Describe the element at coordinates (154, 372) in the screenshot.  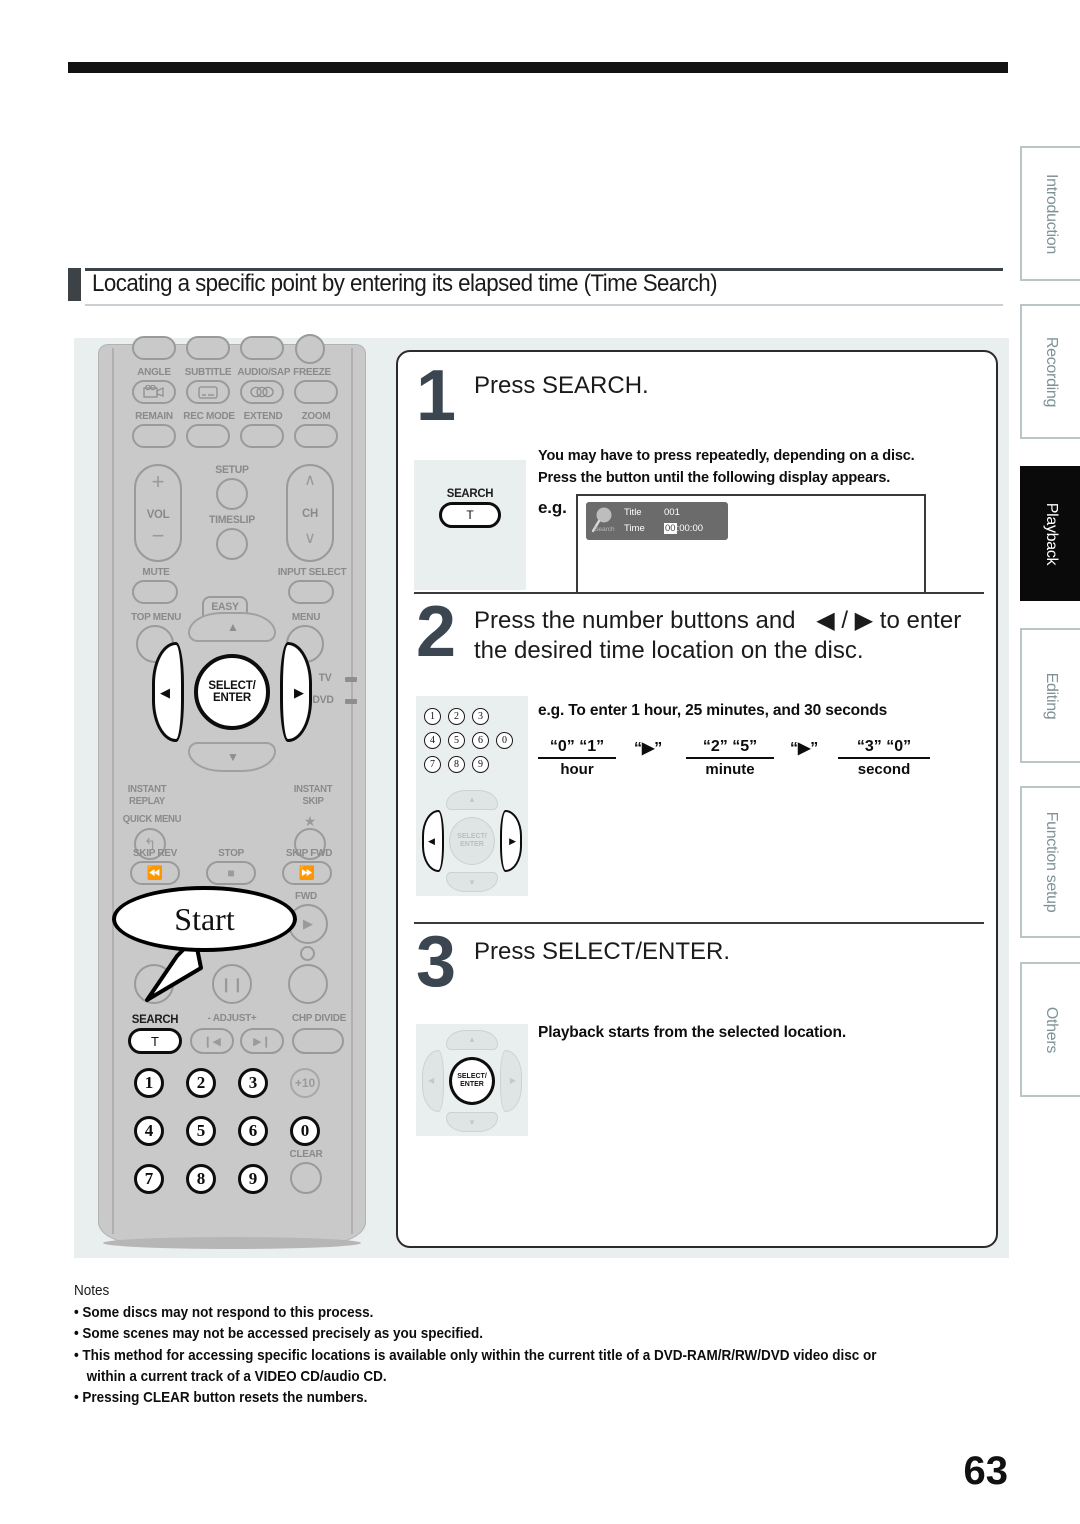
I see `remote-label-angle: ANGLE` at that location.